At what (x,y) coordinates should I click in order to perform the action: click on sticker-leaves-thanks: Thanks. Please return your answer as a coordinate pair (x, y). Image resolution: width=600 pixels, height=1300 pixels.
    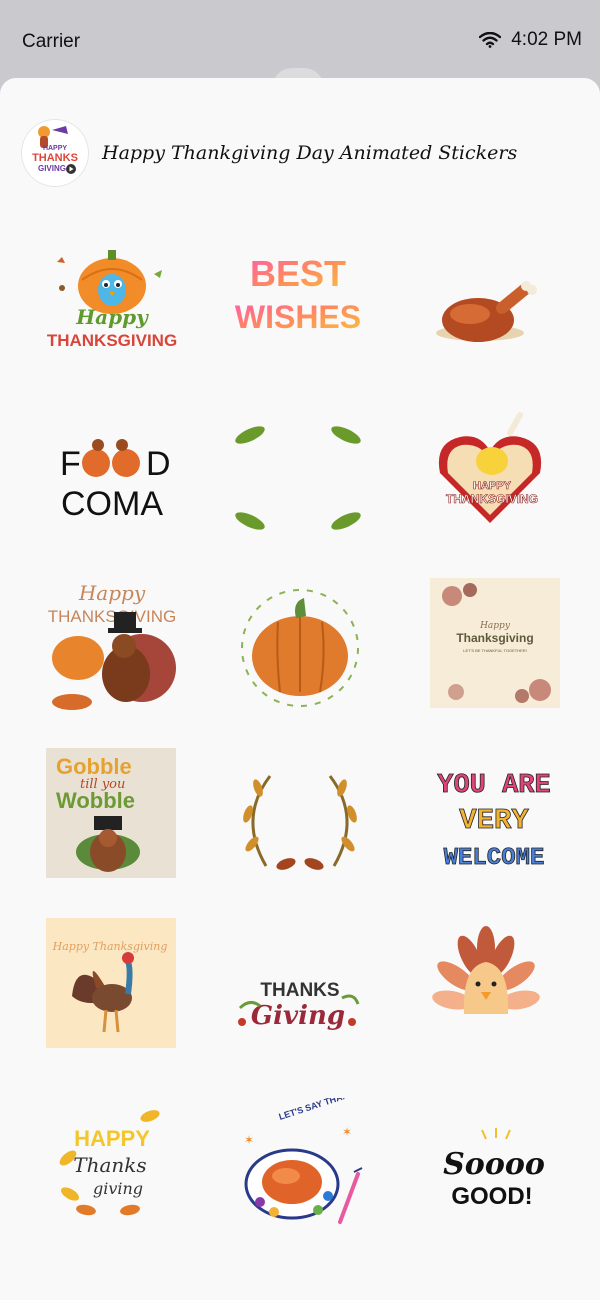
    Looking at the image, I should click on (109, 1165).